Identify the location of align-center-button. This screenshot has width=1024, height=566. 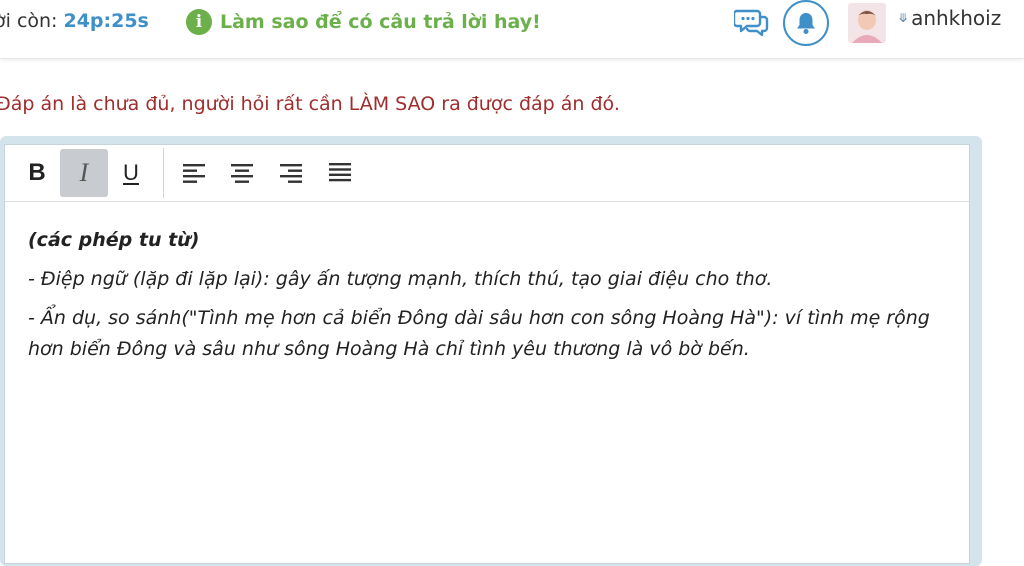
(242, 173).